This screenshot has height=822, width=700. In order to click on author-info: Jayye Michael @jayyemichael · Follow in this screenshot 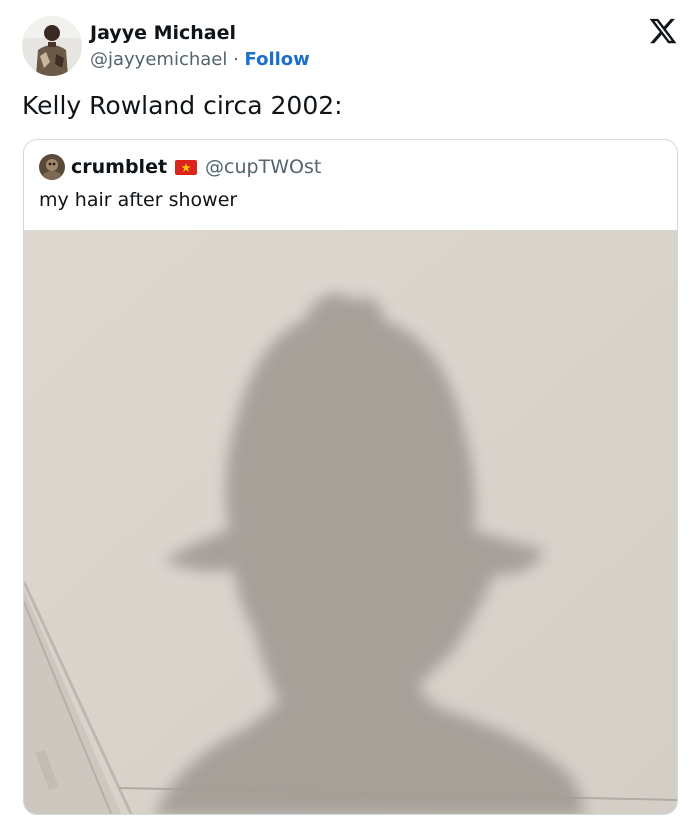, I will do `click(200, 46)`.